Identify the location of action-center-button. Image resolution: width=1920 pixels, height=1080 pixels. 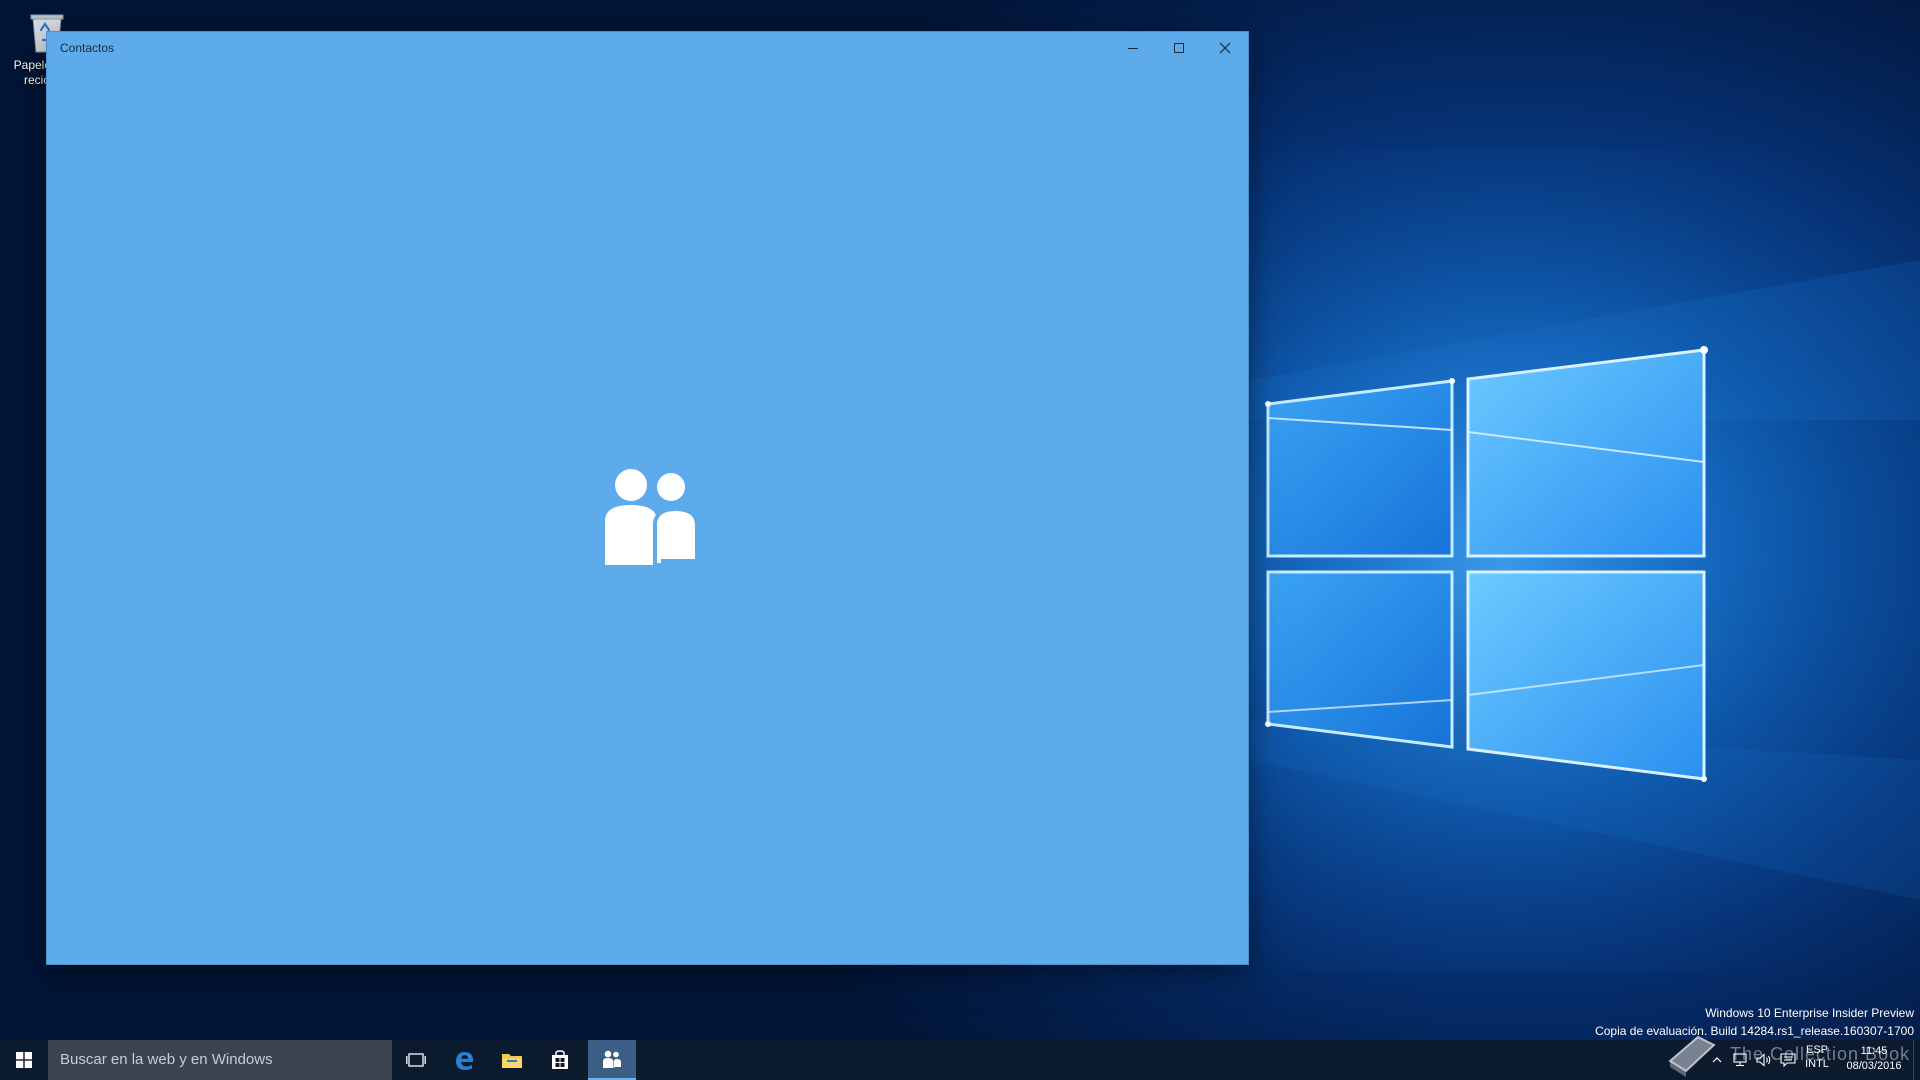
(1788, 1060).